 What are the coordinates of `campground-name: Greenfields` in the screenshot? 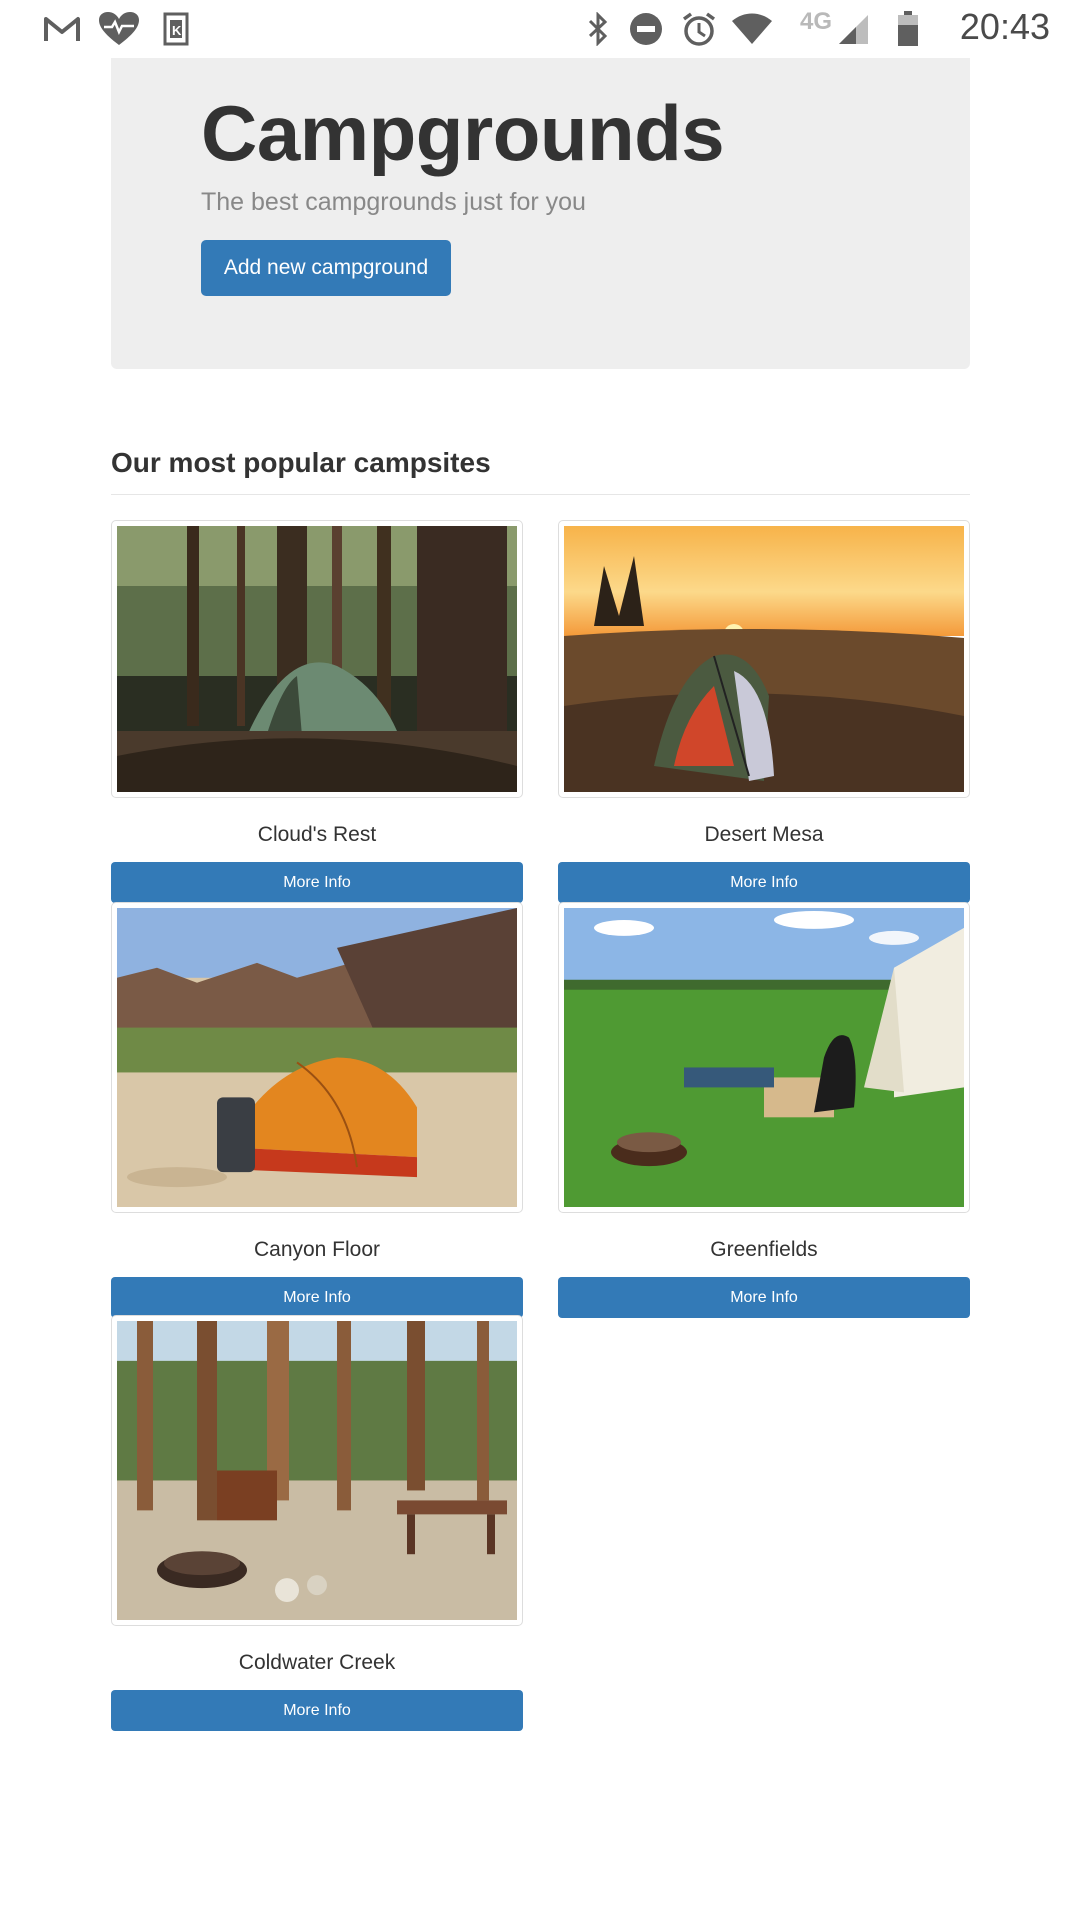 It's located at (764, 1249).